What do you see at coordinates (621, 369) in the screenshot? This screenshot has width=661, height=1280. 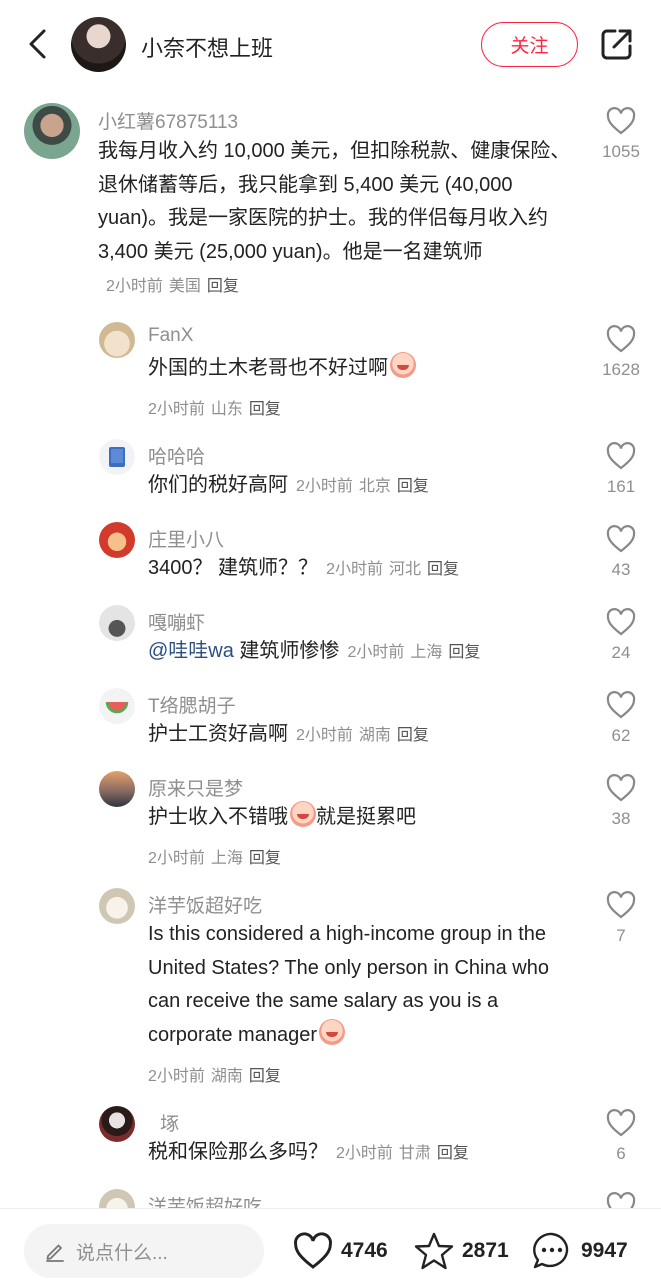 I see `like-count: 1628` at bounding box center [621, 369].